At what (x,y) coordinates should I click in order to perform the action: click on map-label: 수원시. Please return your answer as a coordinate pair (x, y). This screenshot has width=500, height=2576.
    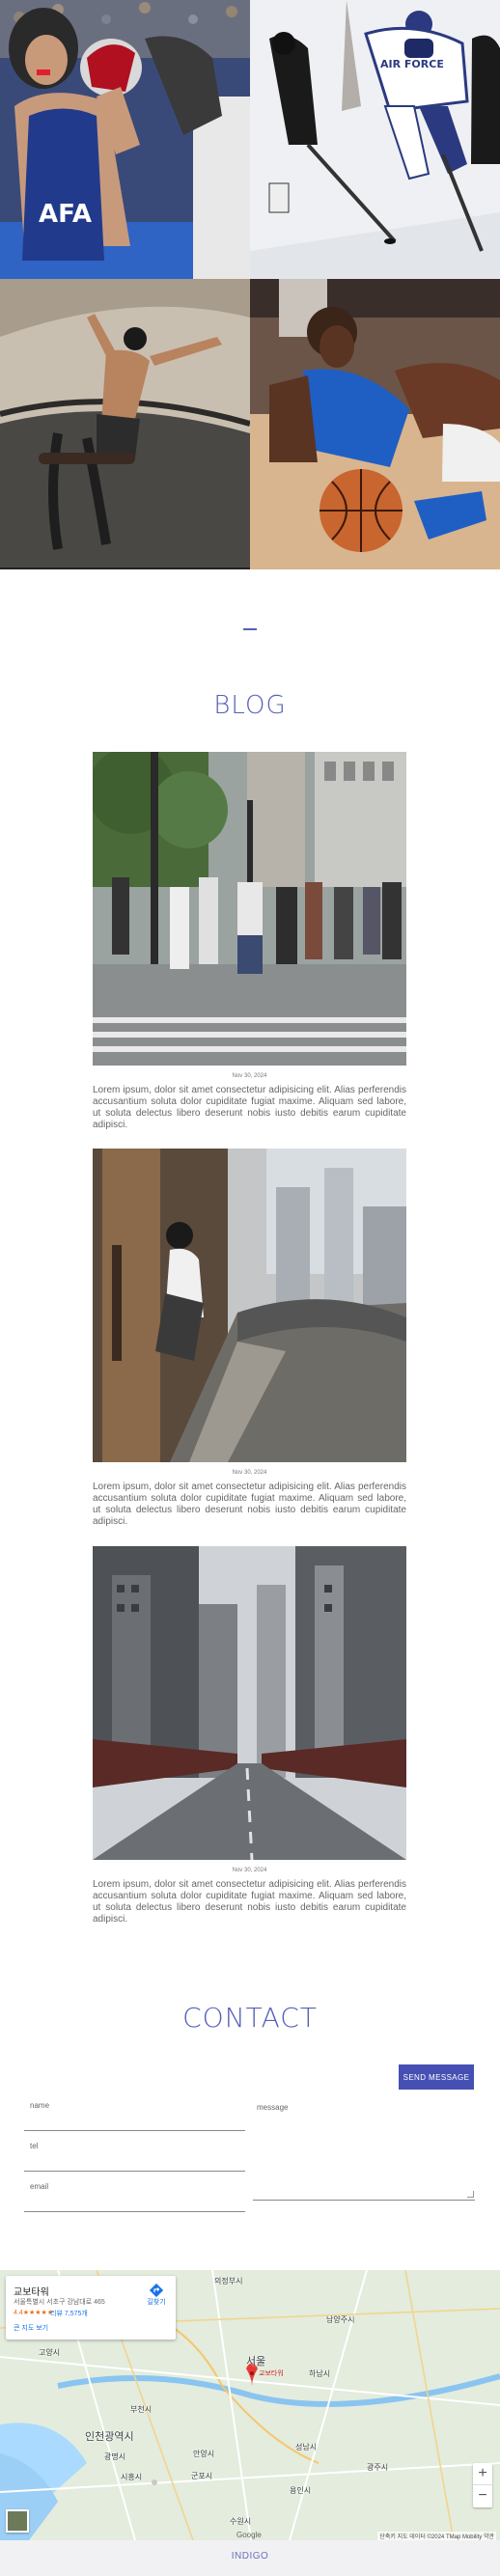
    Looking at the image, I should click on (241, 2521).